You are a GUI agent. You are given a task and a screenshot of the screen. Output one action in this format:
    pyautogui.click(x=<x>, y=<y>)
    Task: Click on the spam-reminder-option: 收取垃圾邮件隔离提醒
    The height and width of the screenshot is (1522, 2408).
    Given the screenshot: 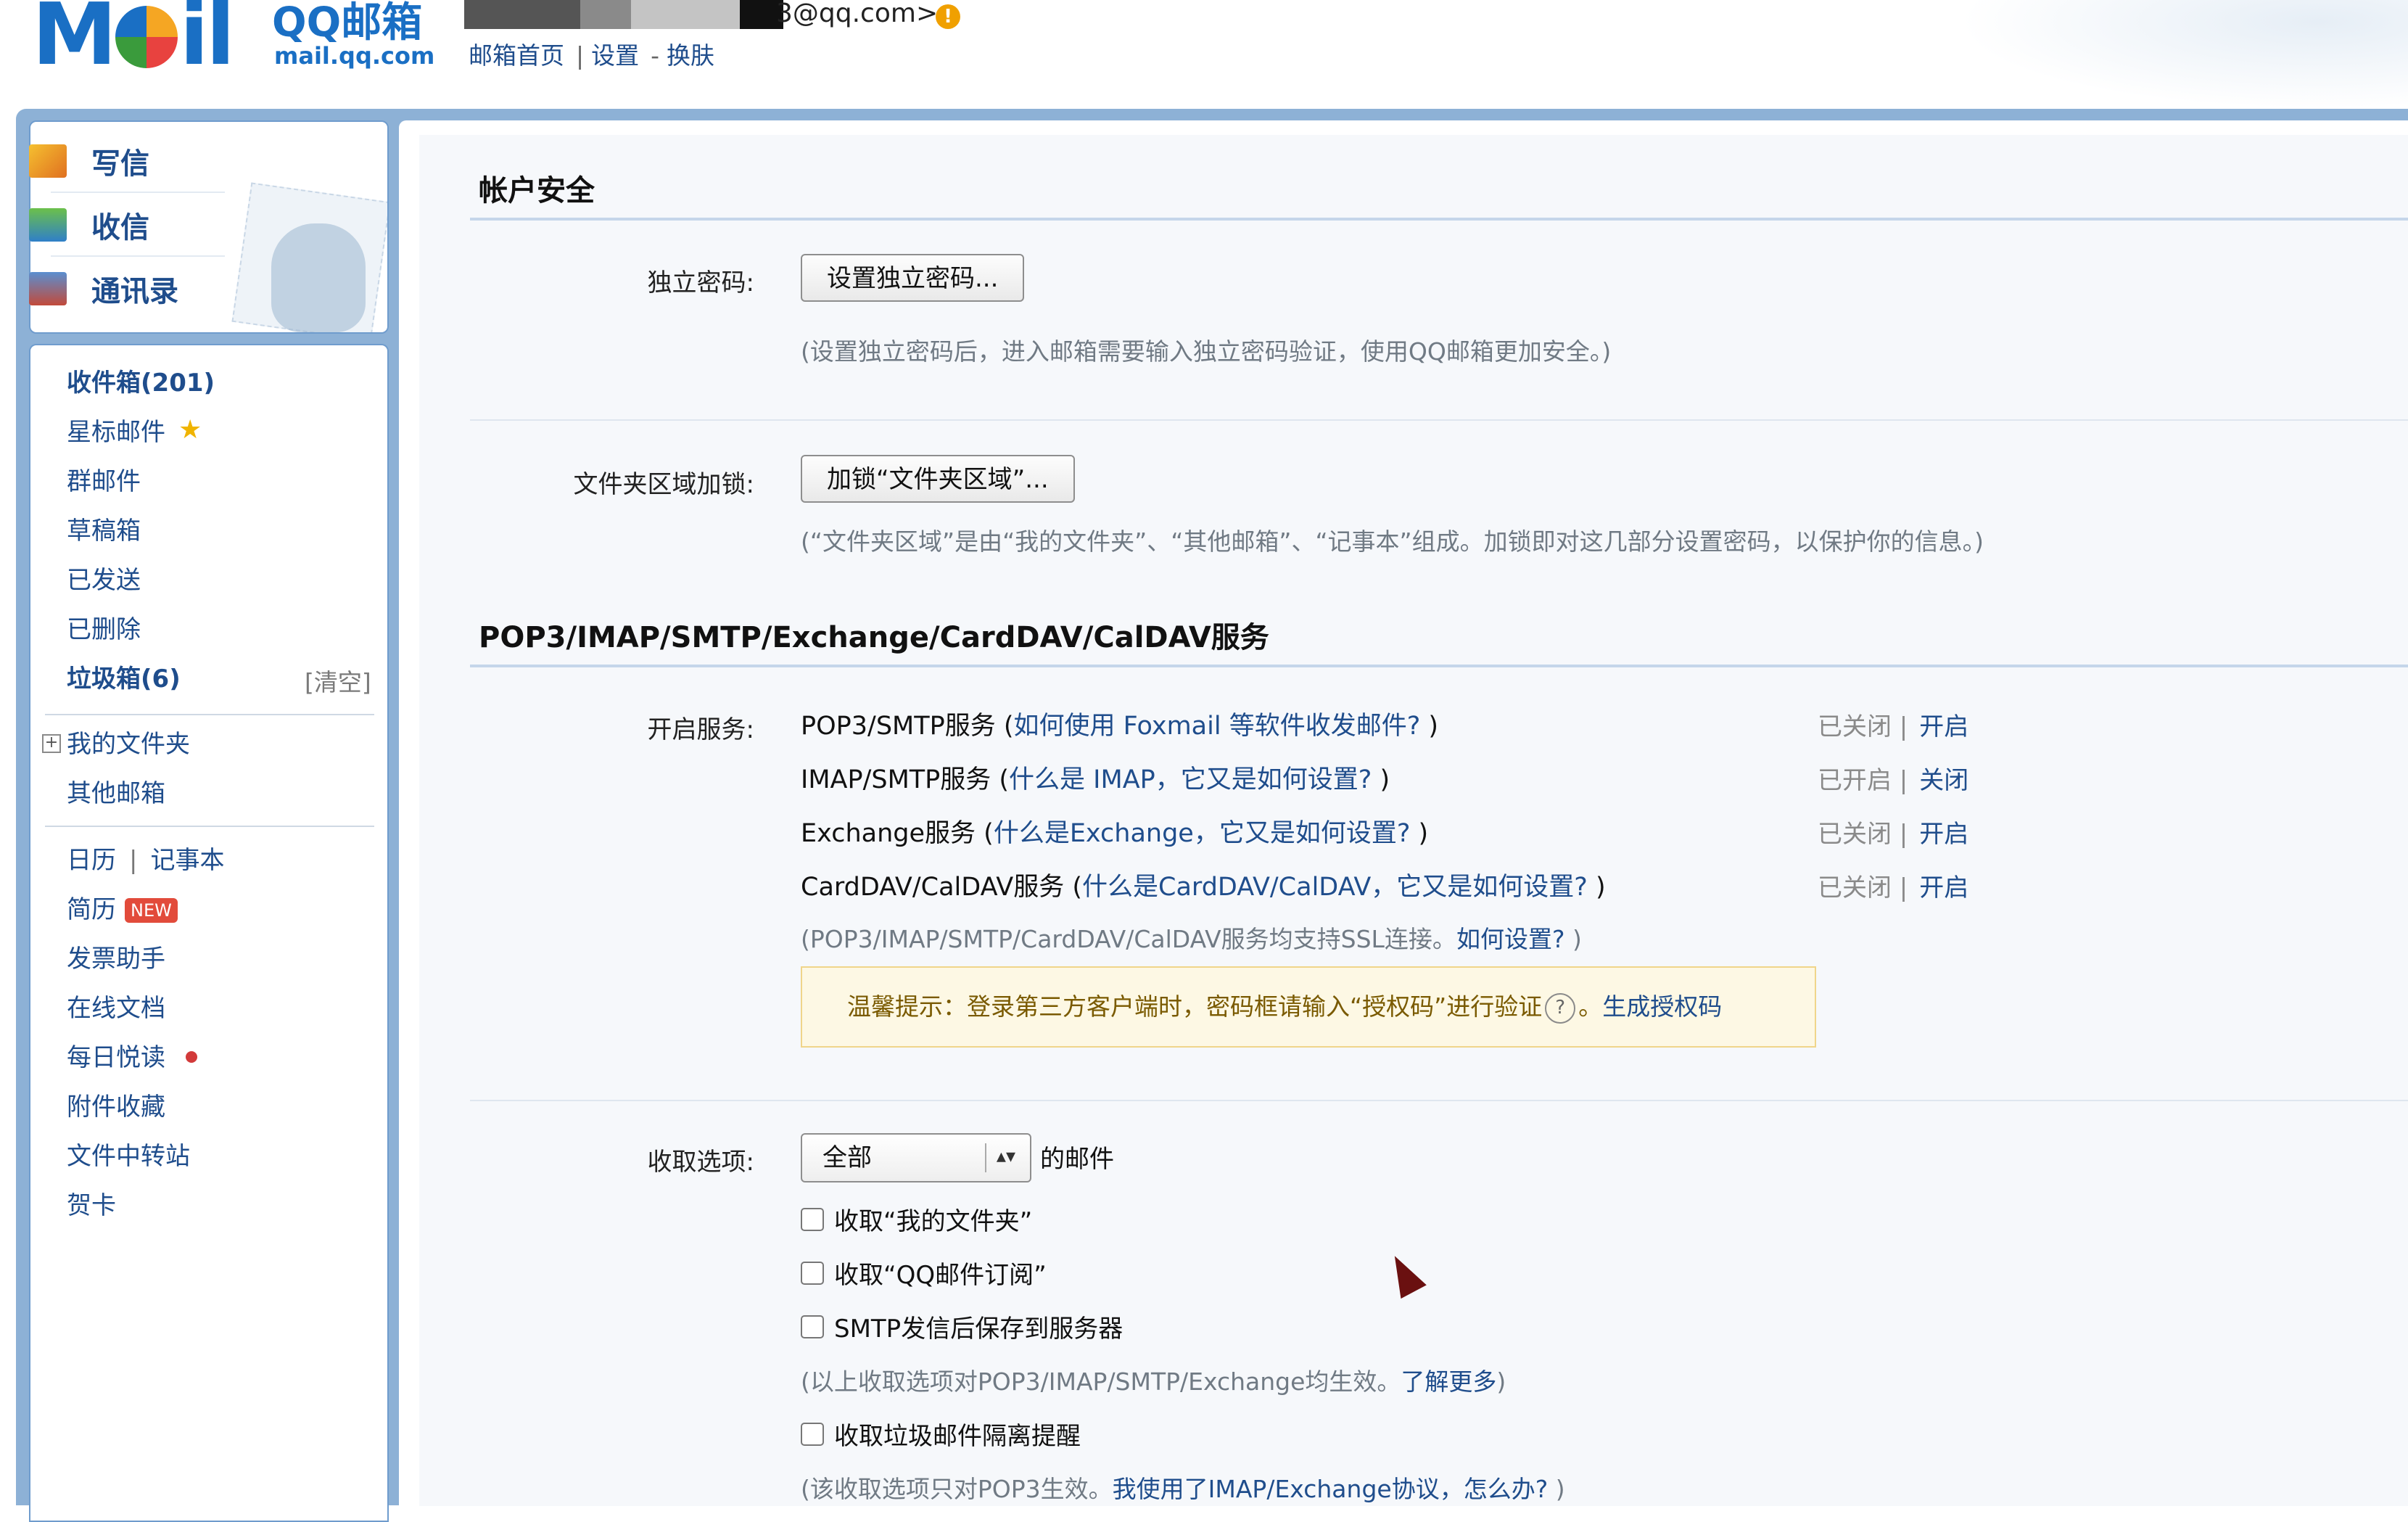 What is the action you would take?
    pyautogui.click(x=941, y=1434)
    